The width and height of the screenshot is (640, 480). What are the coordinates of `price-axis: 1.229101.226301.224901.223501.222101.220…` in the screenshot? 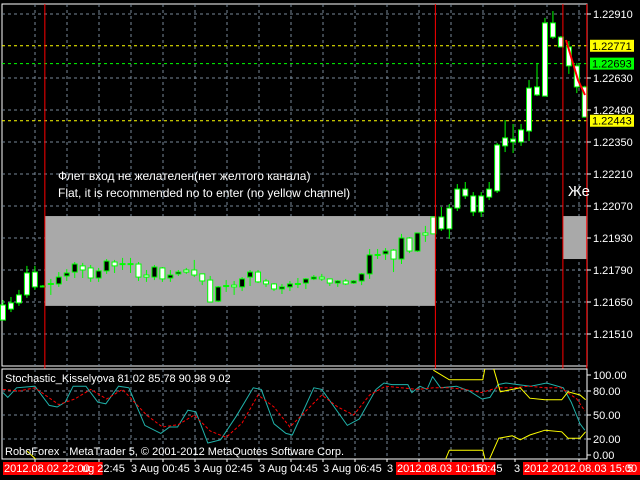 It's located at (610, 175).